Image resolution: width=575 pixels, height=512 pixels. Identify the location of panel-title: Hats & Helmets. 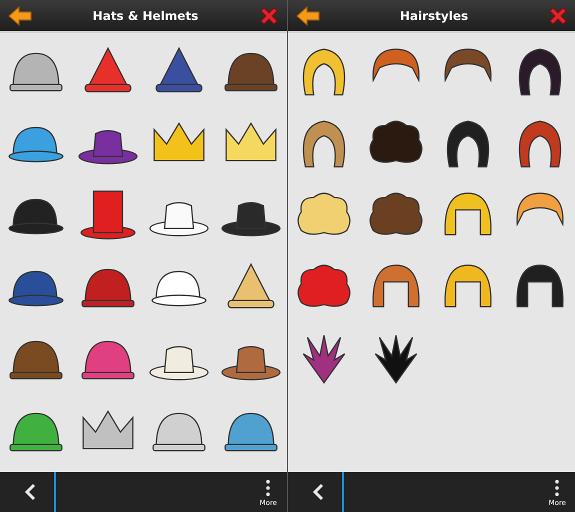
(146, 15).